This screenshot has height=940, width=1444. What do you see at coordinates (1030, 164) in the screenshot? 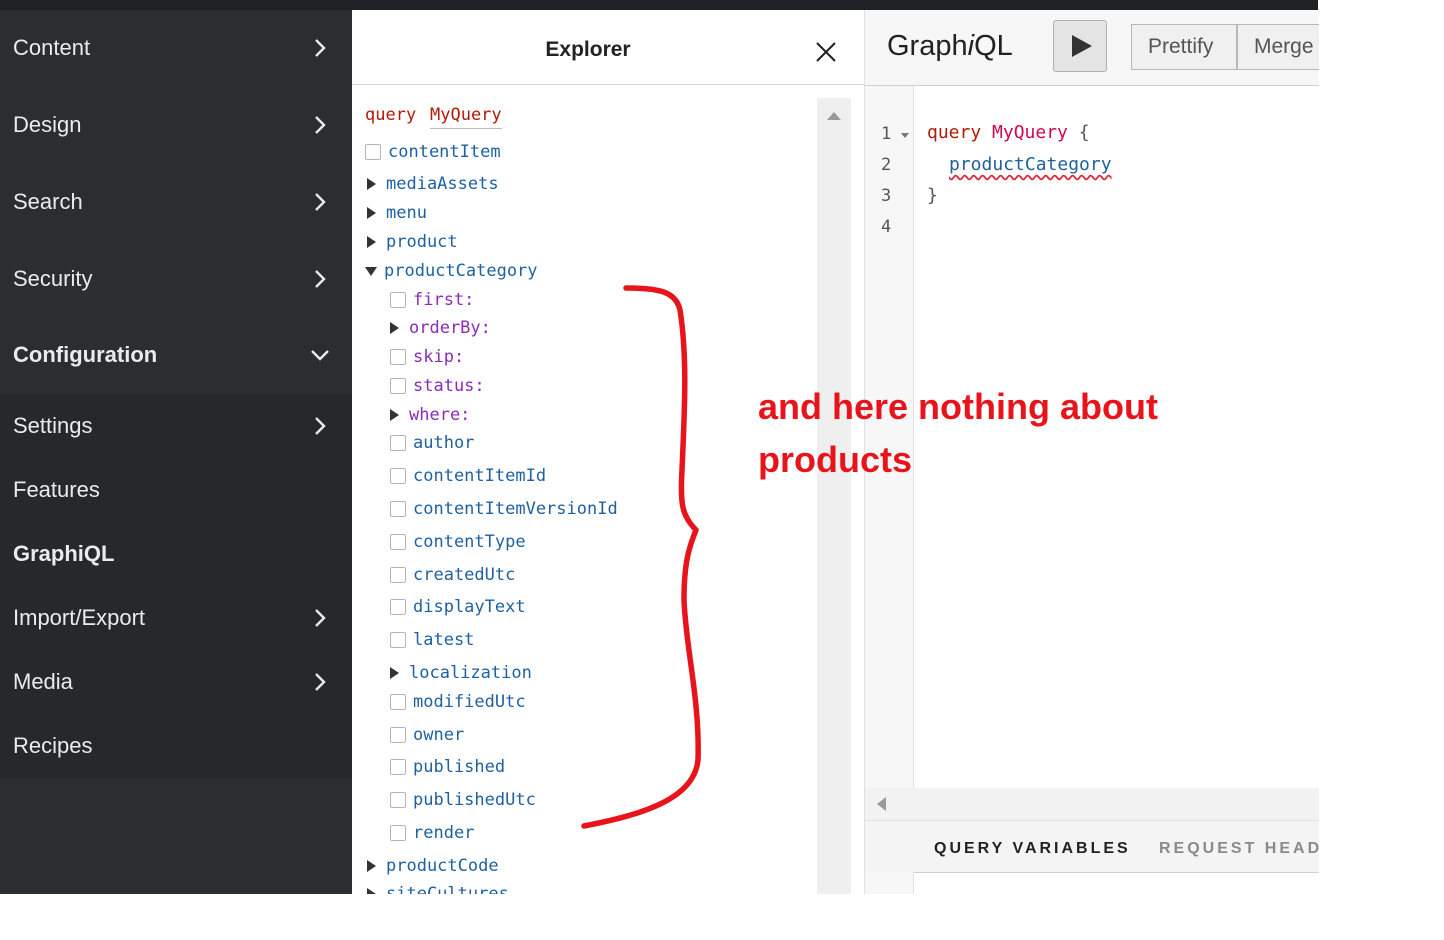
I see `code-line-2: productCategory` at bounding box center [1030, 164].